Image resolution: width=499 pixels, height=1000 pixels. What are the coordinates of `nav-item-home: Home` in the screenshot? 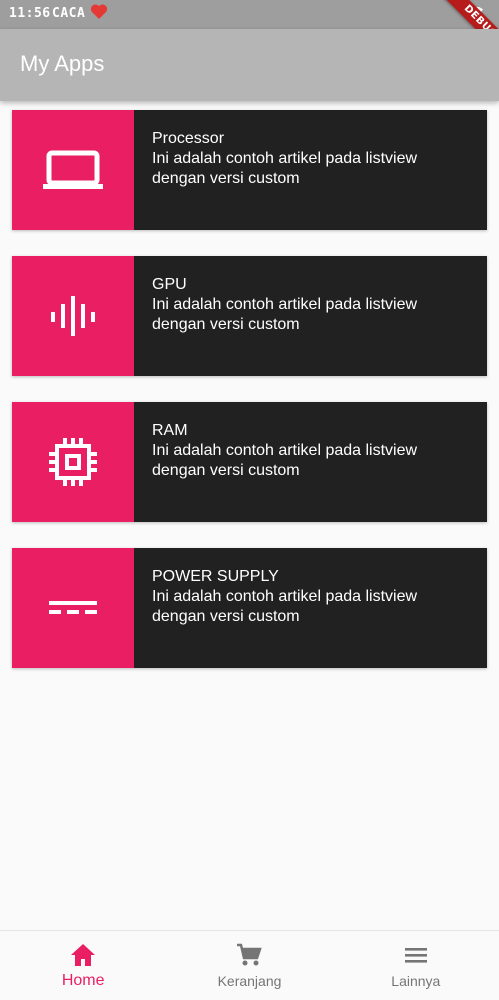 It's located at (83, 965).